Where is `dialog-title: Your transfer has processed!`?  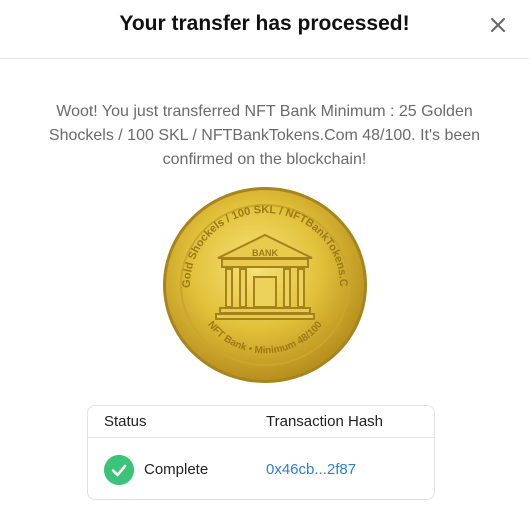 dialog-title: Your transfer has processed! is located at coordinates (264, 23).